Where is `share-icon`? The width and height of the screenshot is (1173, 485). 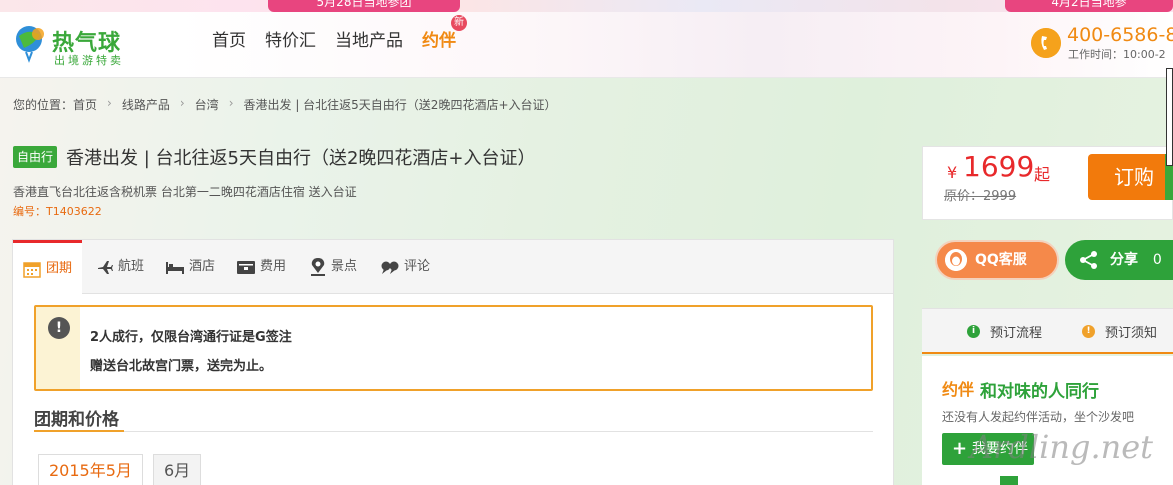
share-icon is located at coordinates (1088, 260).